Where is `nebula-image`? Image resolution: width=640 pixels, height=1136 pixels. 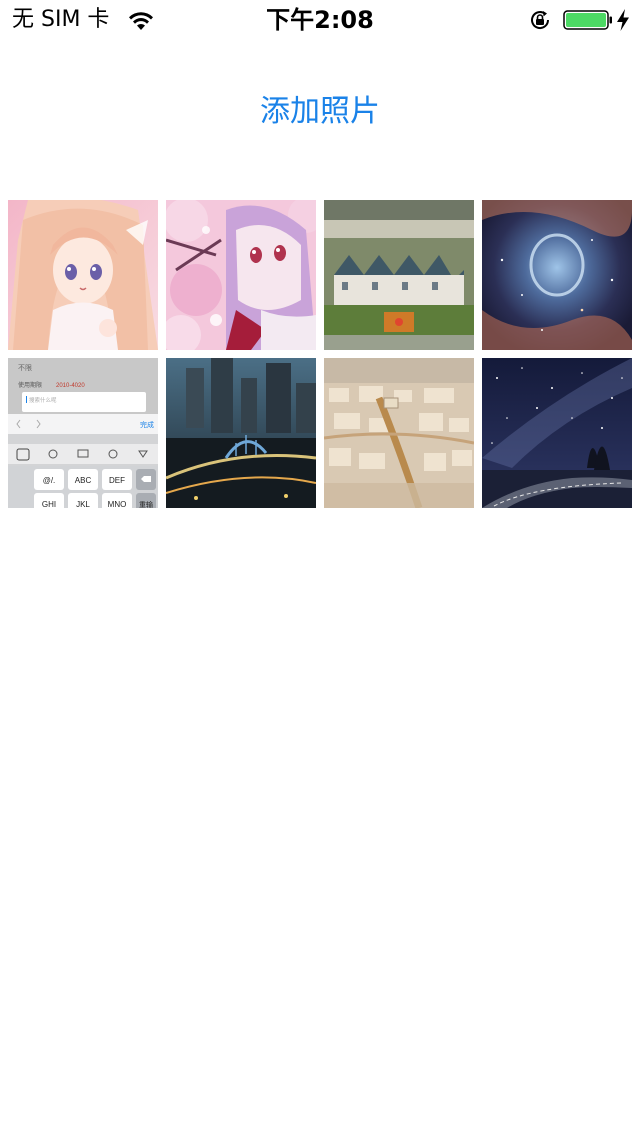
nebula-image is located at coordinates (557, 275).